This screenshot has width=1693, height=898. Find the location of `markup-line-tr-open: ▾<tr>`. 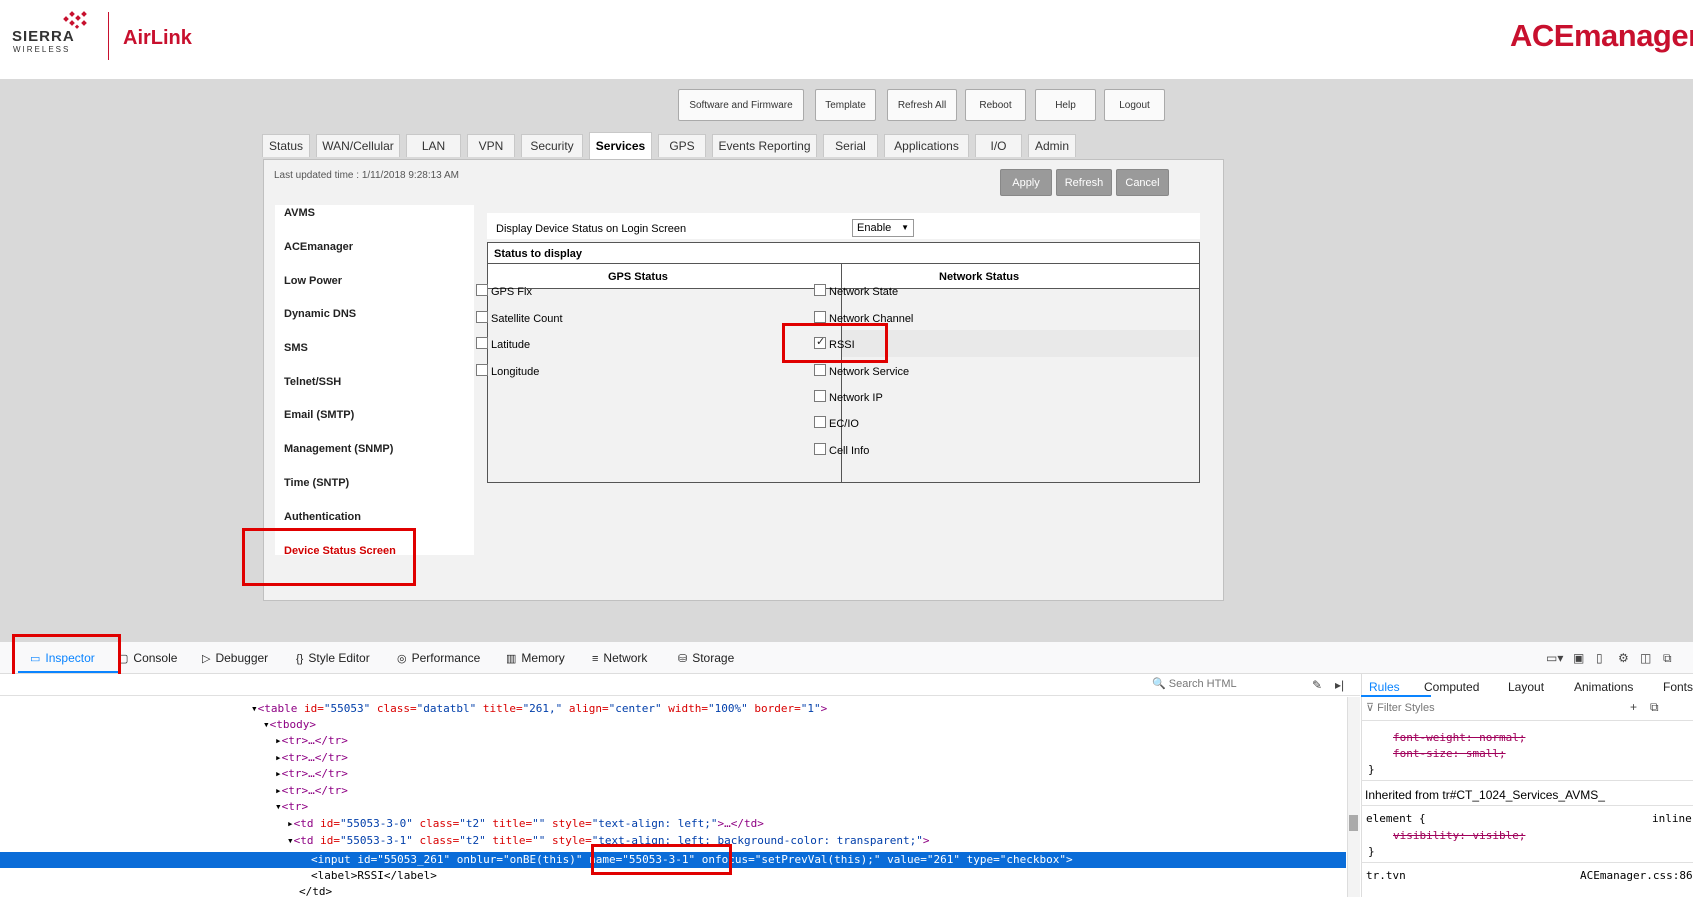

markup-line-tr-open: ▾<tr> is located at coordinates (291, 806).